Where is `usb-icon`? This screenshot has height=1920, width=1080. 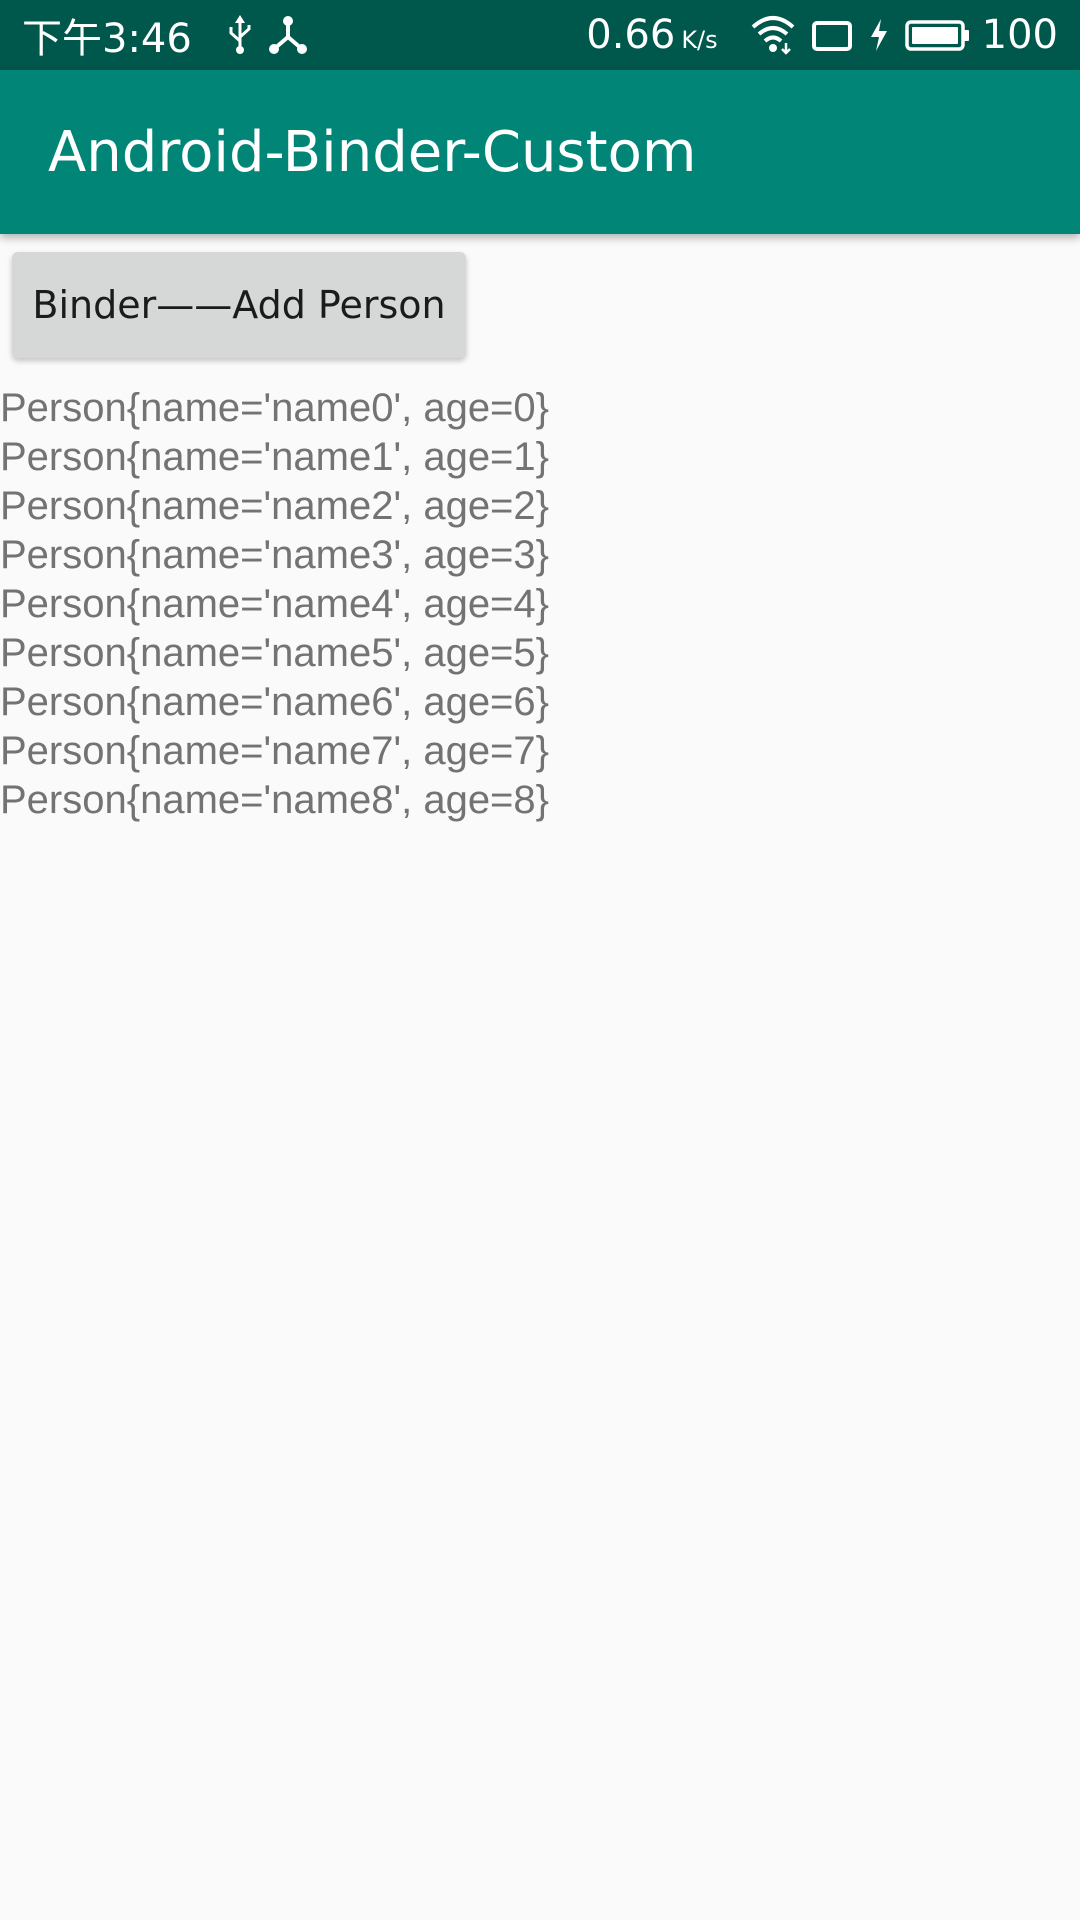 usb-icon is located at coordinates (240, 35).